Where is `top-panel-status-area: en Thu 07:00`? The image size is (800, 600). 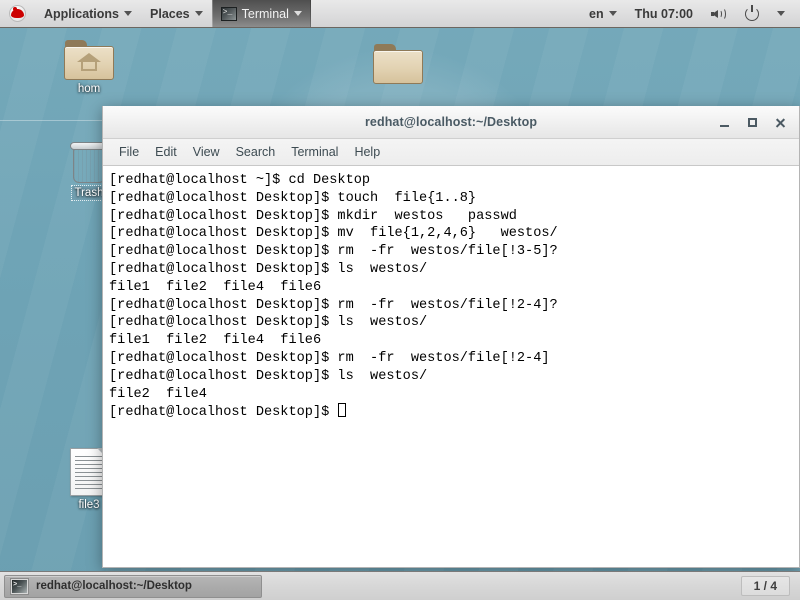 top-panel-status-area: en Thu 07:00 is located at coordinates (690, 13).